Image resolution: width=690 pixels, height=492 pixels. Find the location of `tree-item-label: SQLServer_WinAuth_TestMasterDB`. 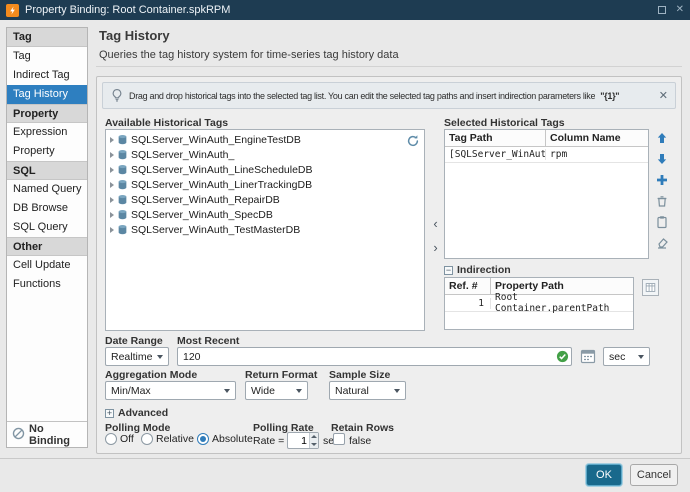

tree-item-label: SQLServer_WinAuth_TestMasterDB is located at coordinates (216, 229).